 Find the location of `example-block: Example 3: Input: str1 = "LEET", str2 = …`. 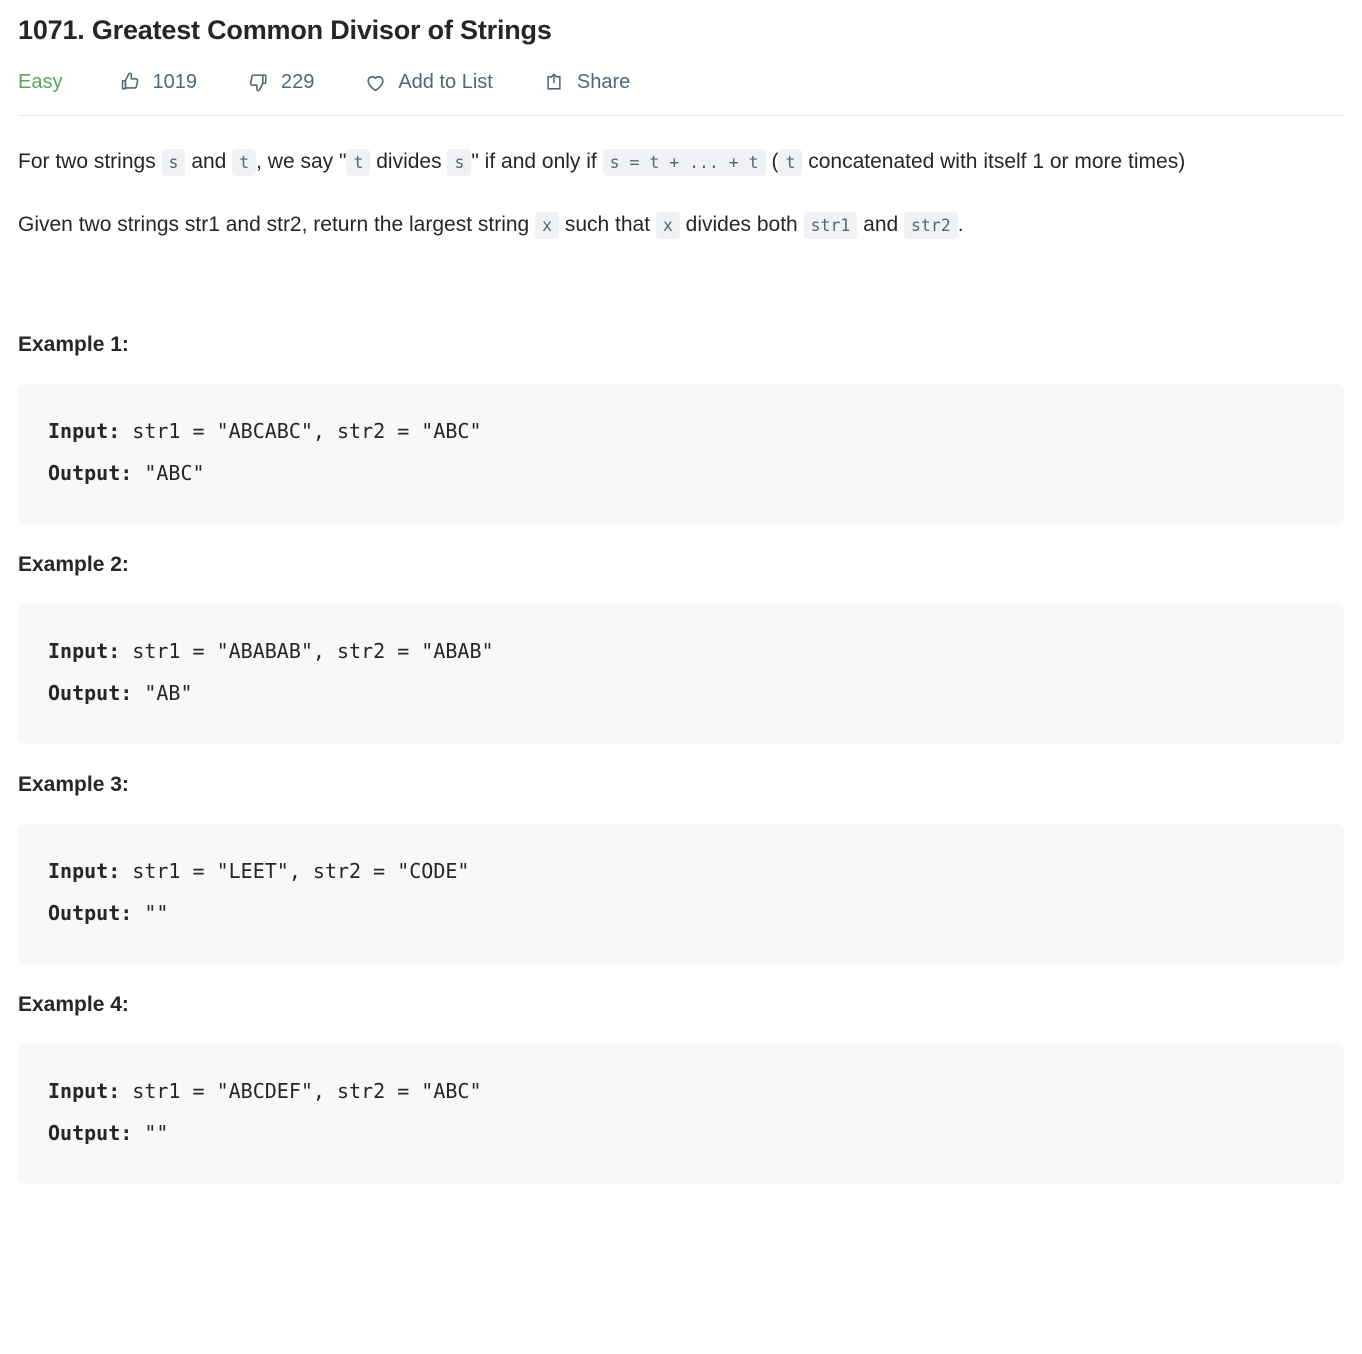

example-block: Example 3: Input: str1 = "LEET", str2 = … is located at coordinates (681, 868).